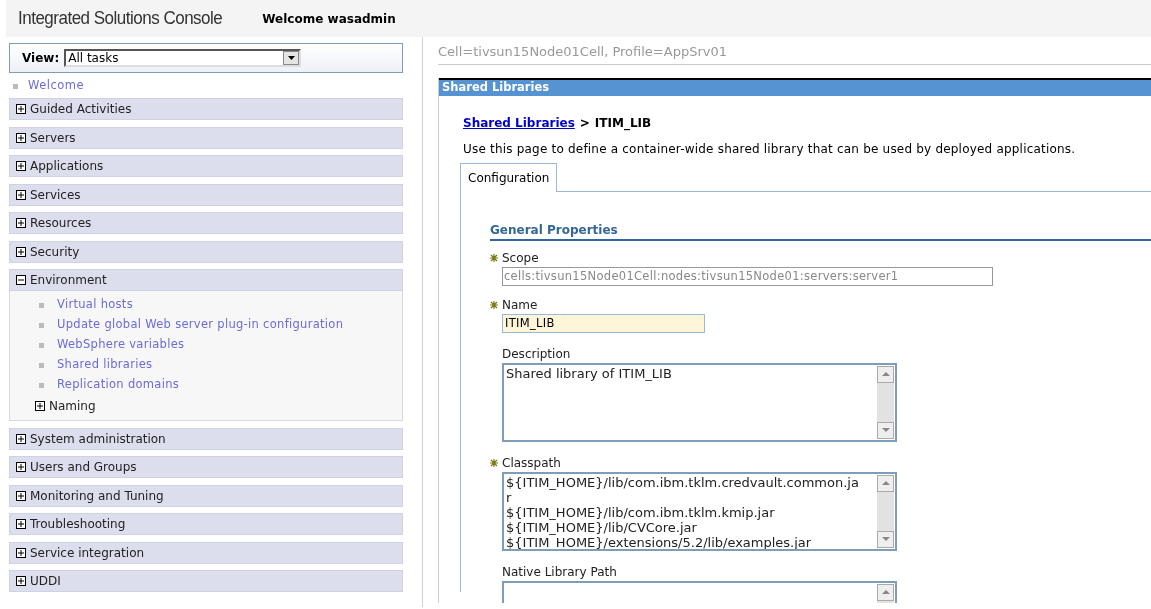 The image size is (1151, 609). Describe the element at coordinates (531, 463) in the screenshot. I see `field-label: Classpath` at that location.